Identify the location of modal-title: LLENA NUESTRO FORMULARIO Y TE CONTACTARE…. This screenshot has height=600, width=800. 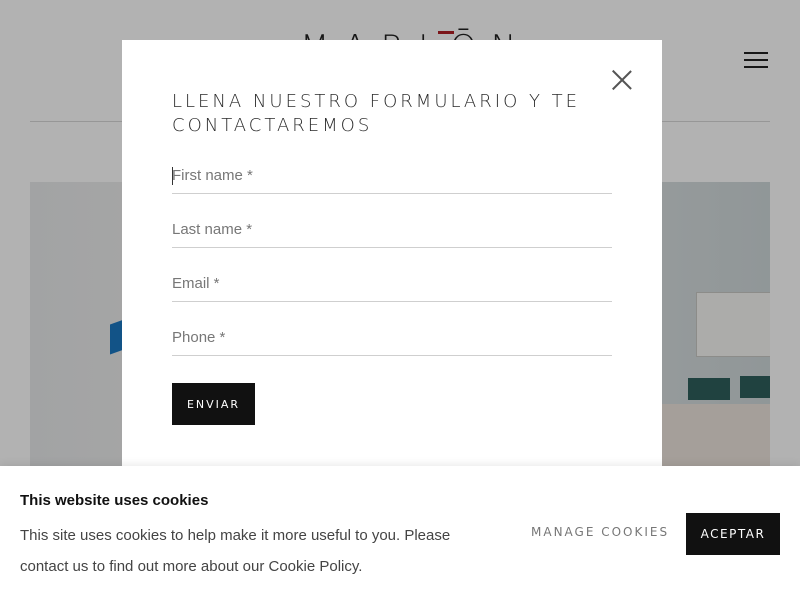
(376, 113).